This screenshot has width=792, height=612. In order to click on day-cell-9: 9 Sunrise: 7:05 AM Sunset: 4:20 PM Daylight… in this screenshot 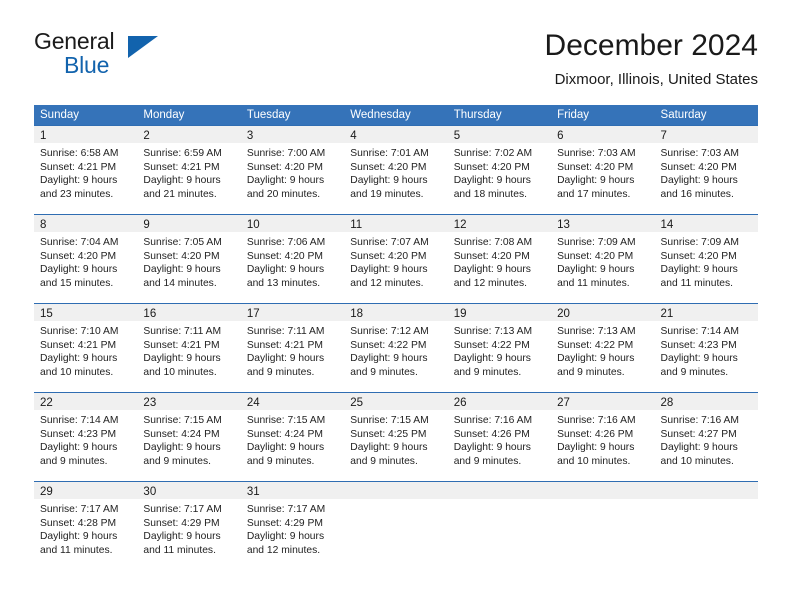, I will do `click(189, 259)`.